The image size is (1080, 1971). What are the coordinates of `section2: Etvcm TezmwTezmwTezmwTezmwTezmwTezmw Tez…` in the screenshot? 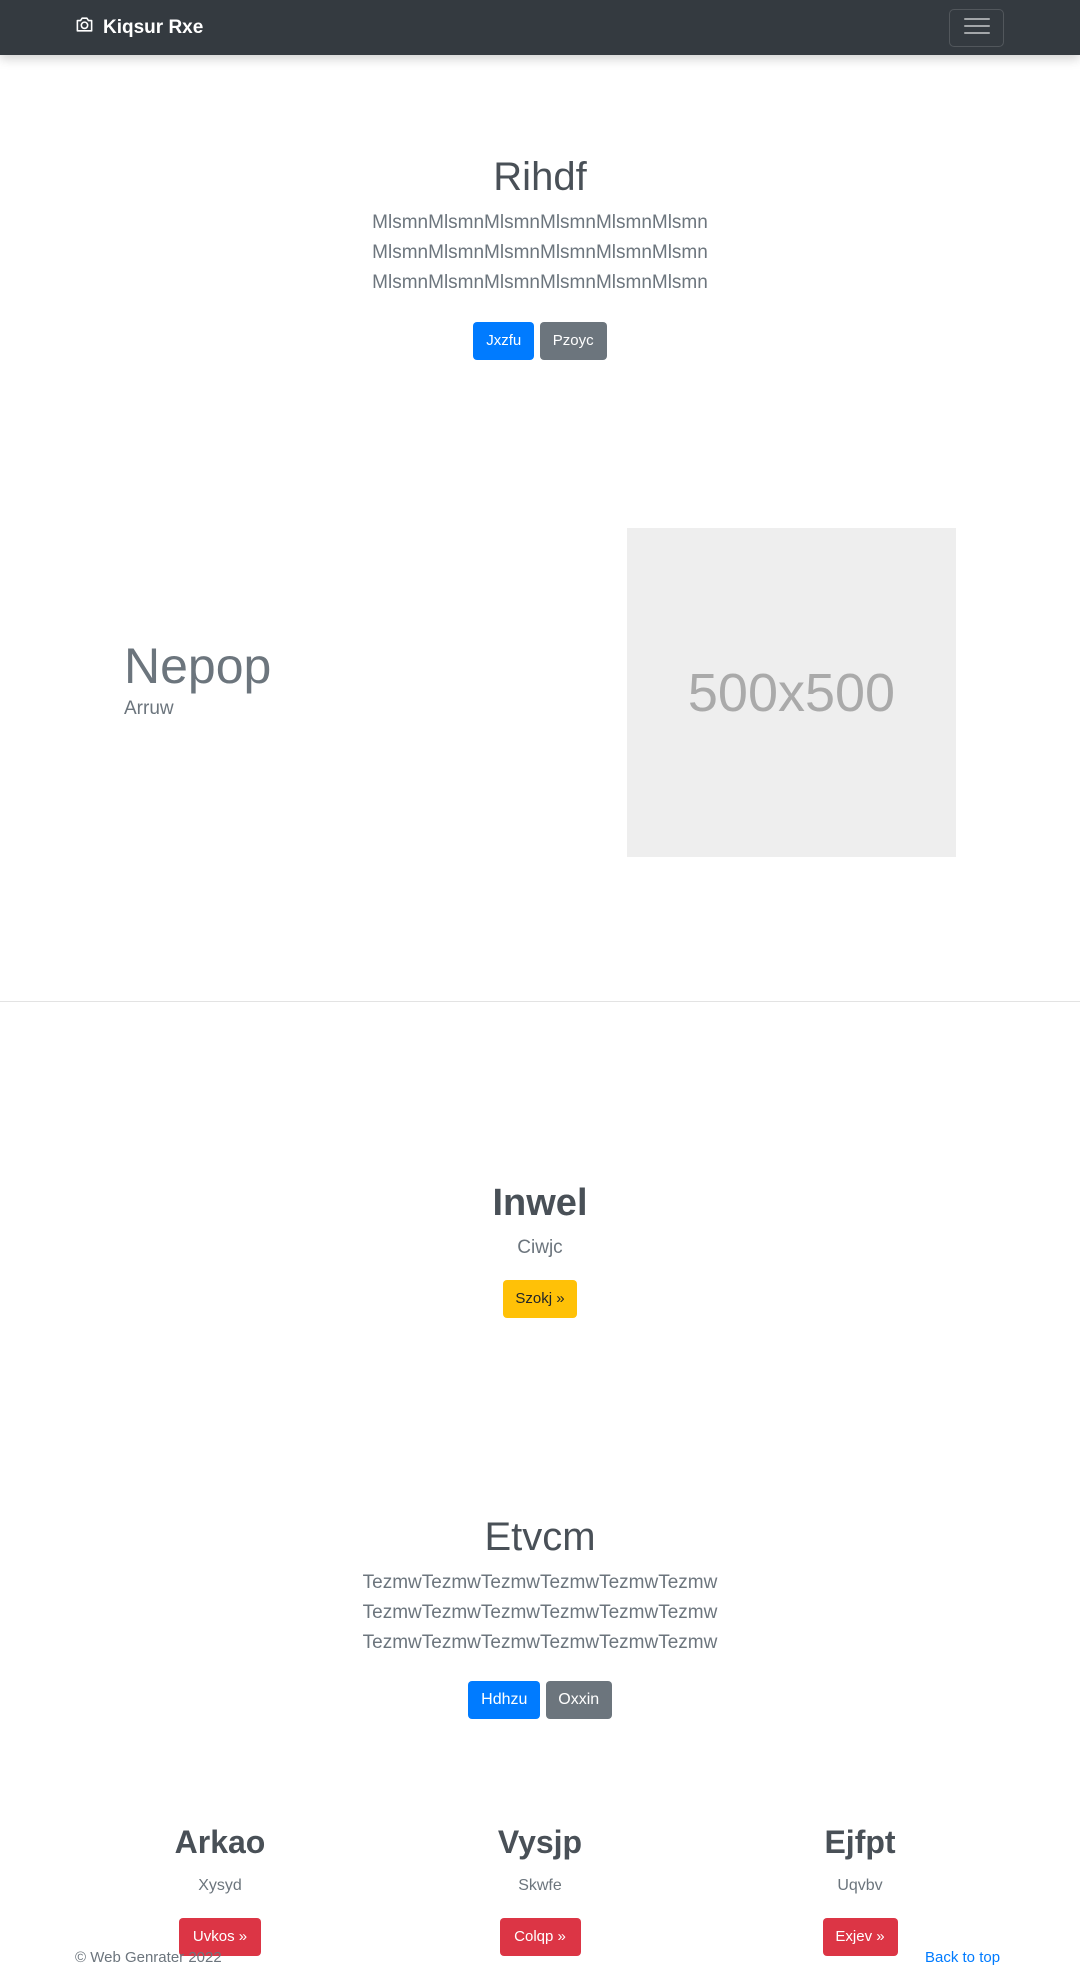 It's located at (540, 1585).